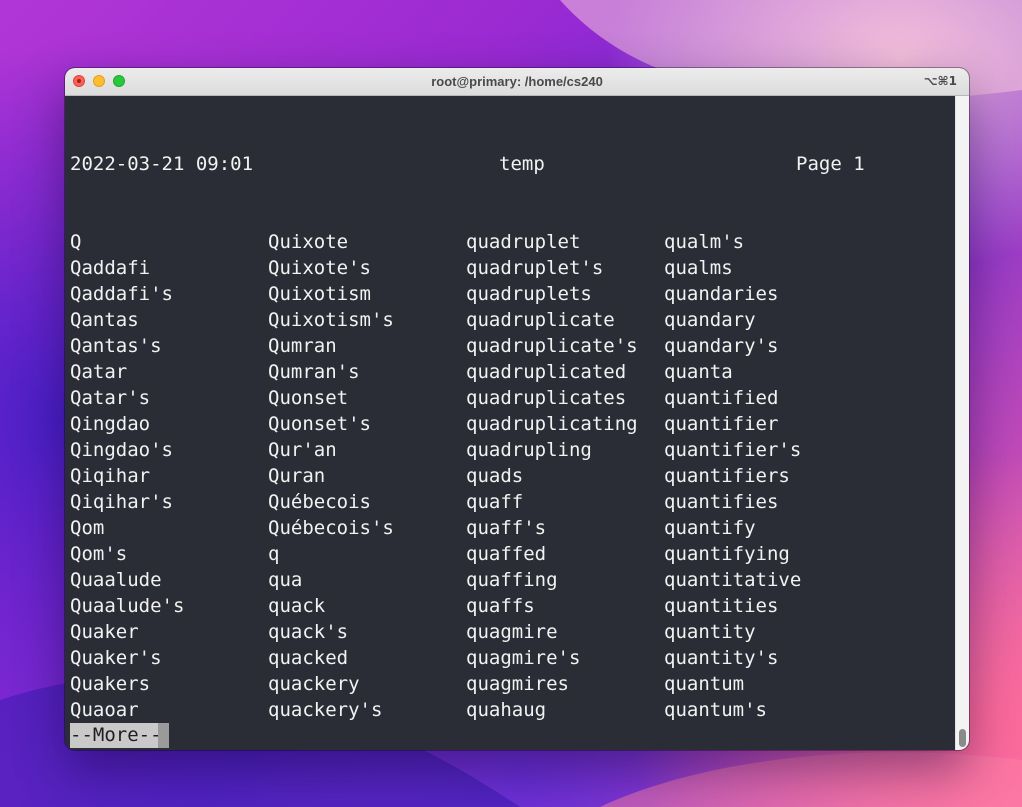 The height and width of the screenshot is (807, 1022). I want to click on word-entry: quads, so click(495, 476).